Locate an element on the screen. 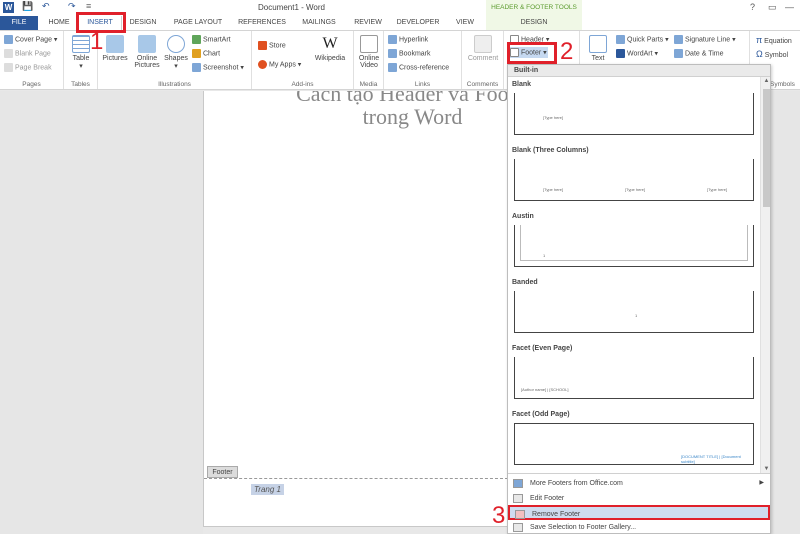 The image size is (800, 534). gallery-item-austin: 1 is located at coordinates (634, 246).